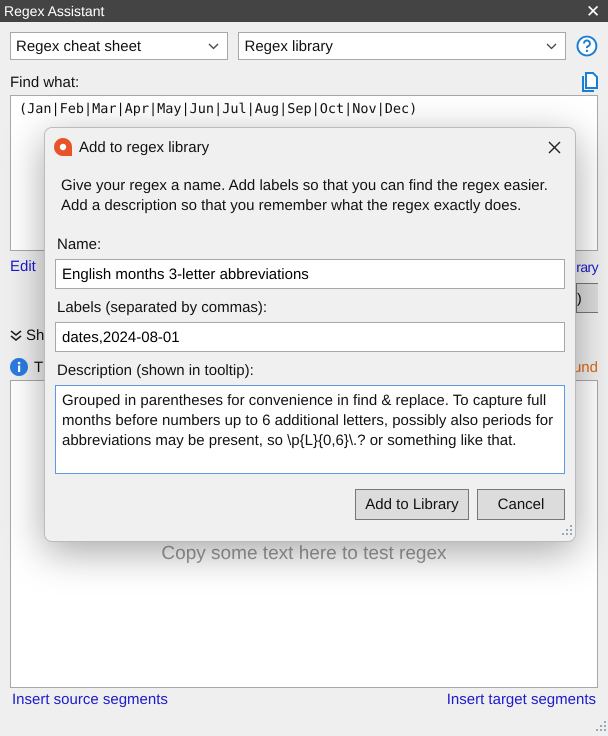 Image resolution: width=608 pixels, height=736 pixels. I want to click on find-label: Find what:, so click(45, 82).